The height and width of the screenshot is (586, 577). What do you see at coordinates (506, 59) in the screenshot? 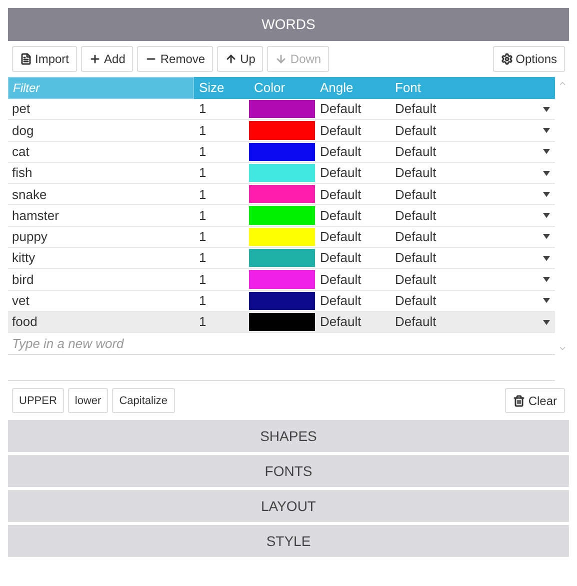
I see `settings-icon` at bounding box center [506, 59].